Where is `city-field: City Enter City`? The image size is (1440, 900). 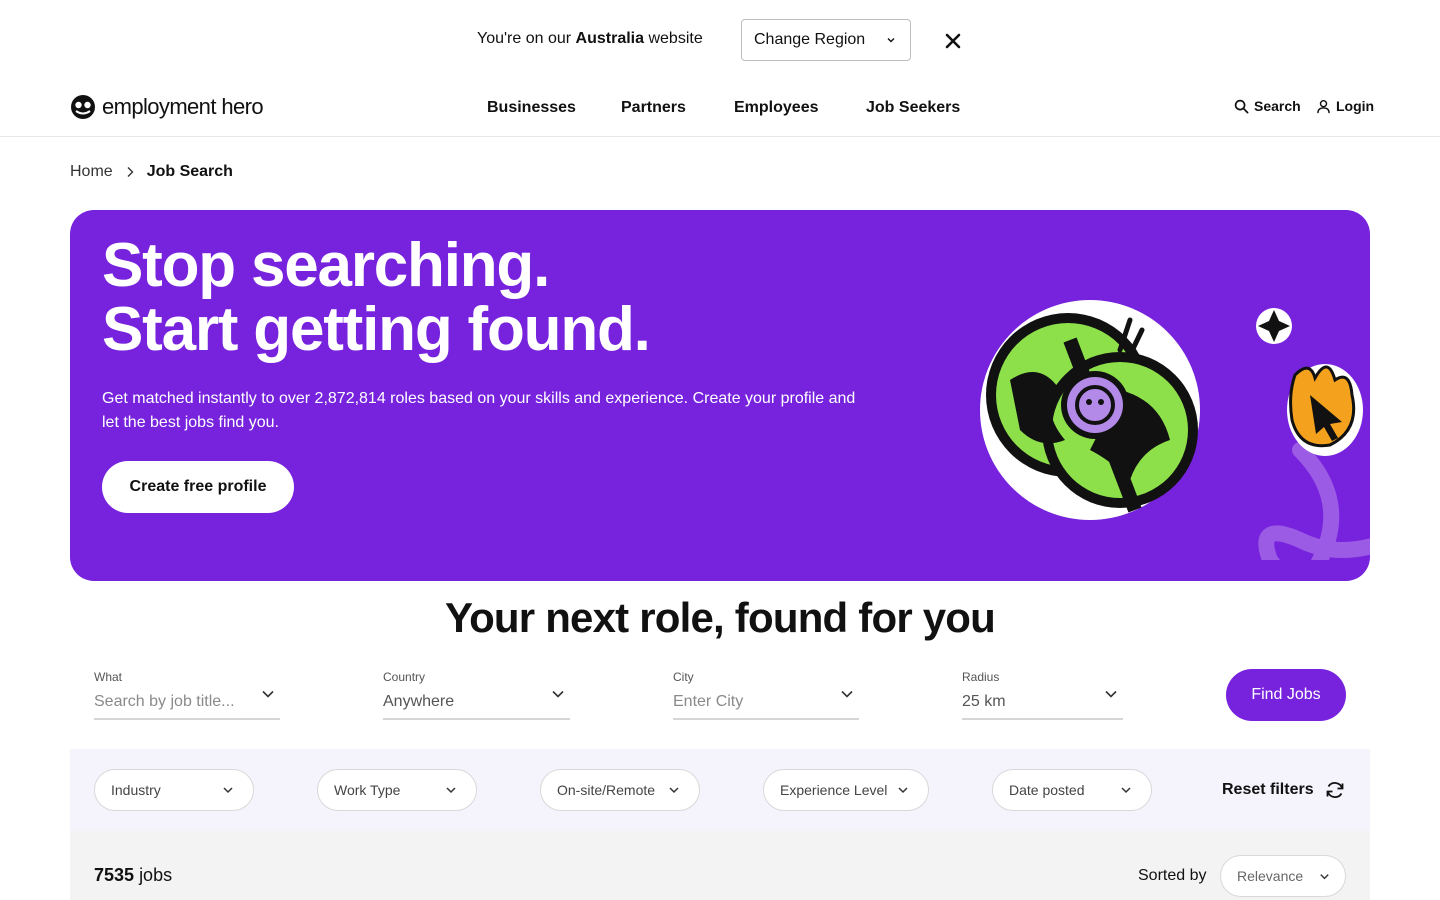
city-field: City Enter City is located at coordinates (766, 694).